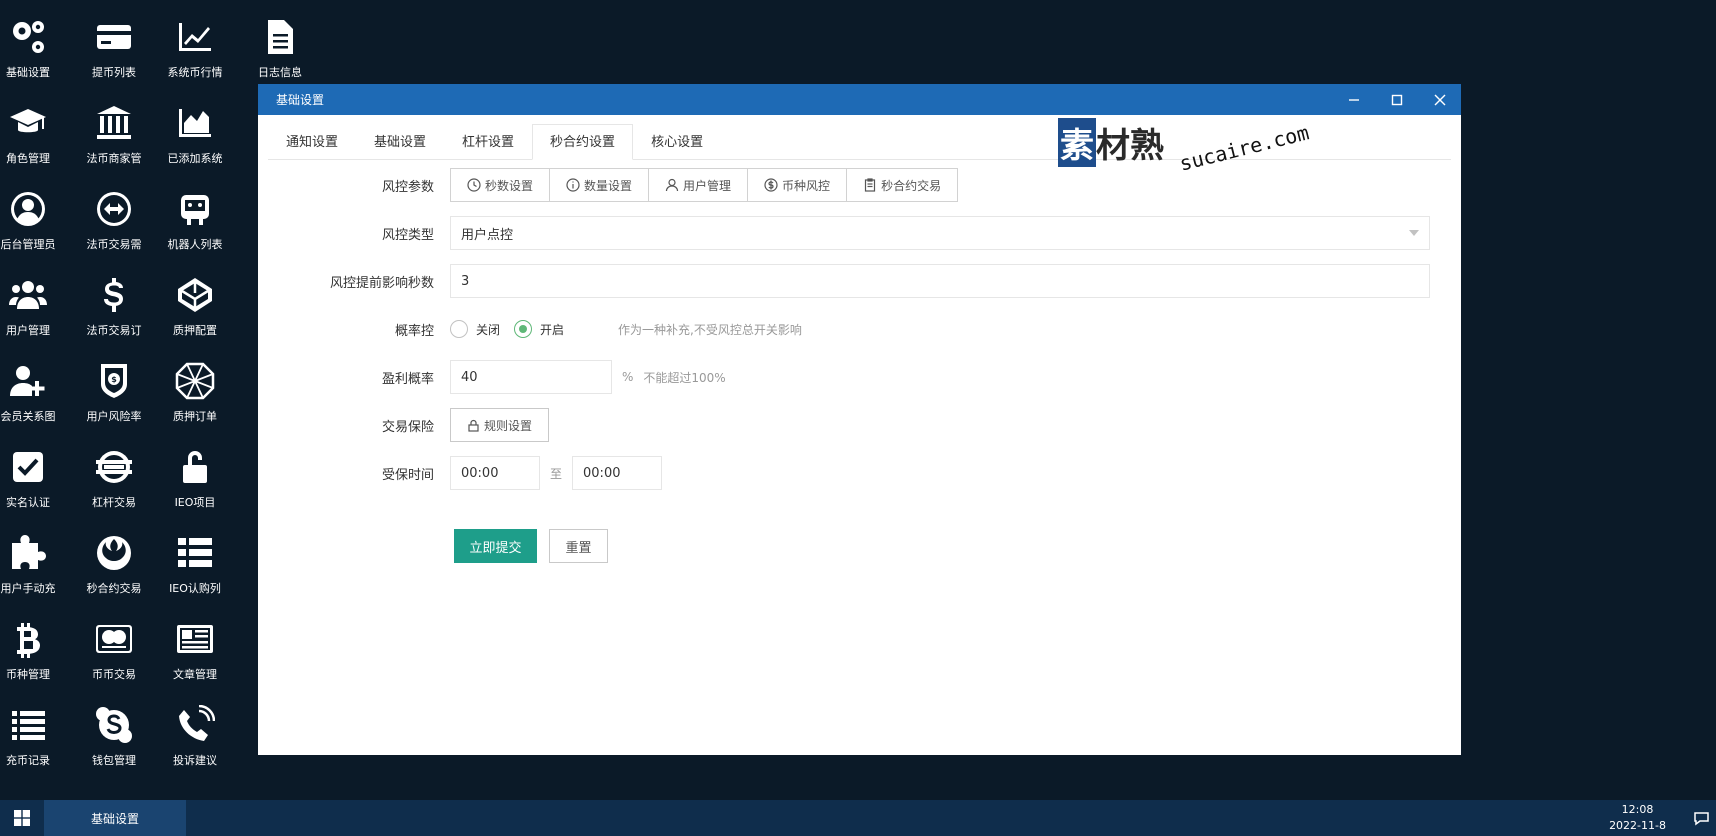 This screenshot has width=1716, height=836. I want to click on desktop-icon-13: 质押配置, so click(195, 310).